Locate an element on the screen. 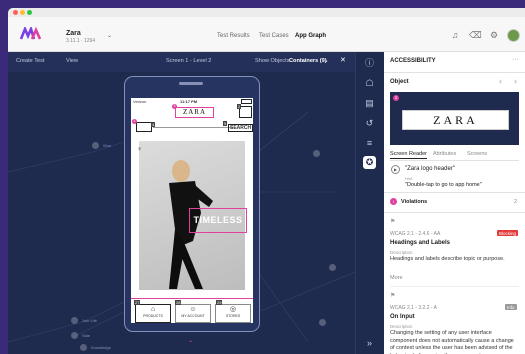  minimize-window-button is located at coordinates (22, 12).